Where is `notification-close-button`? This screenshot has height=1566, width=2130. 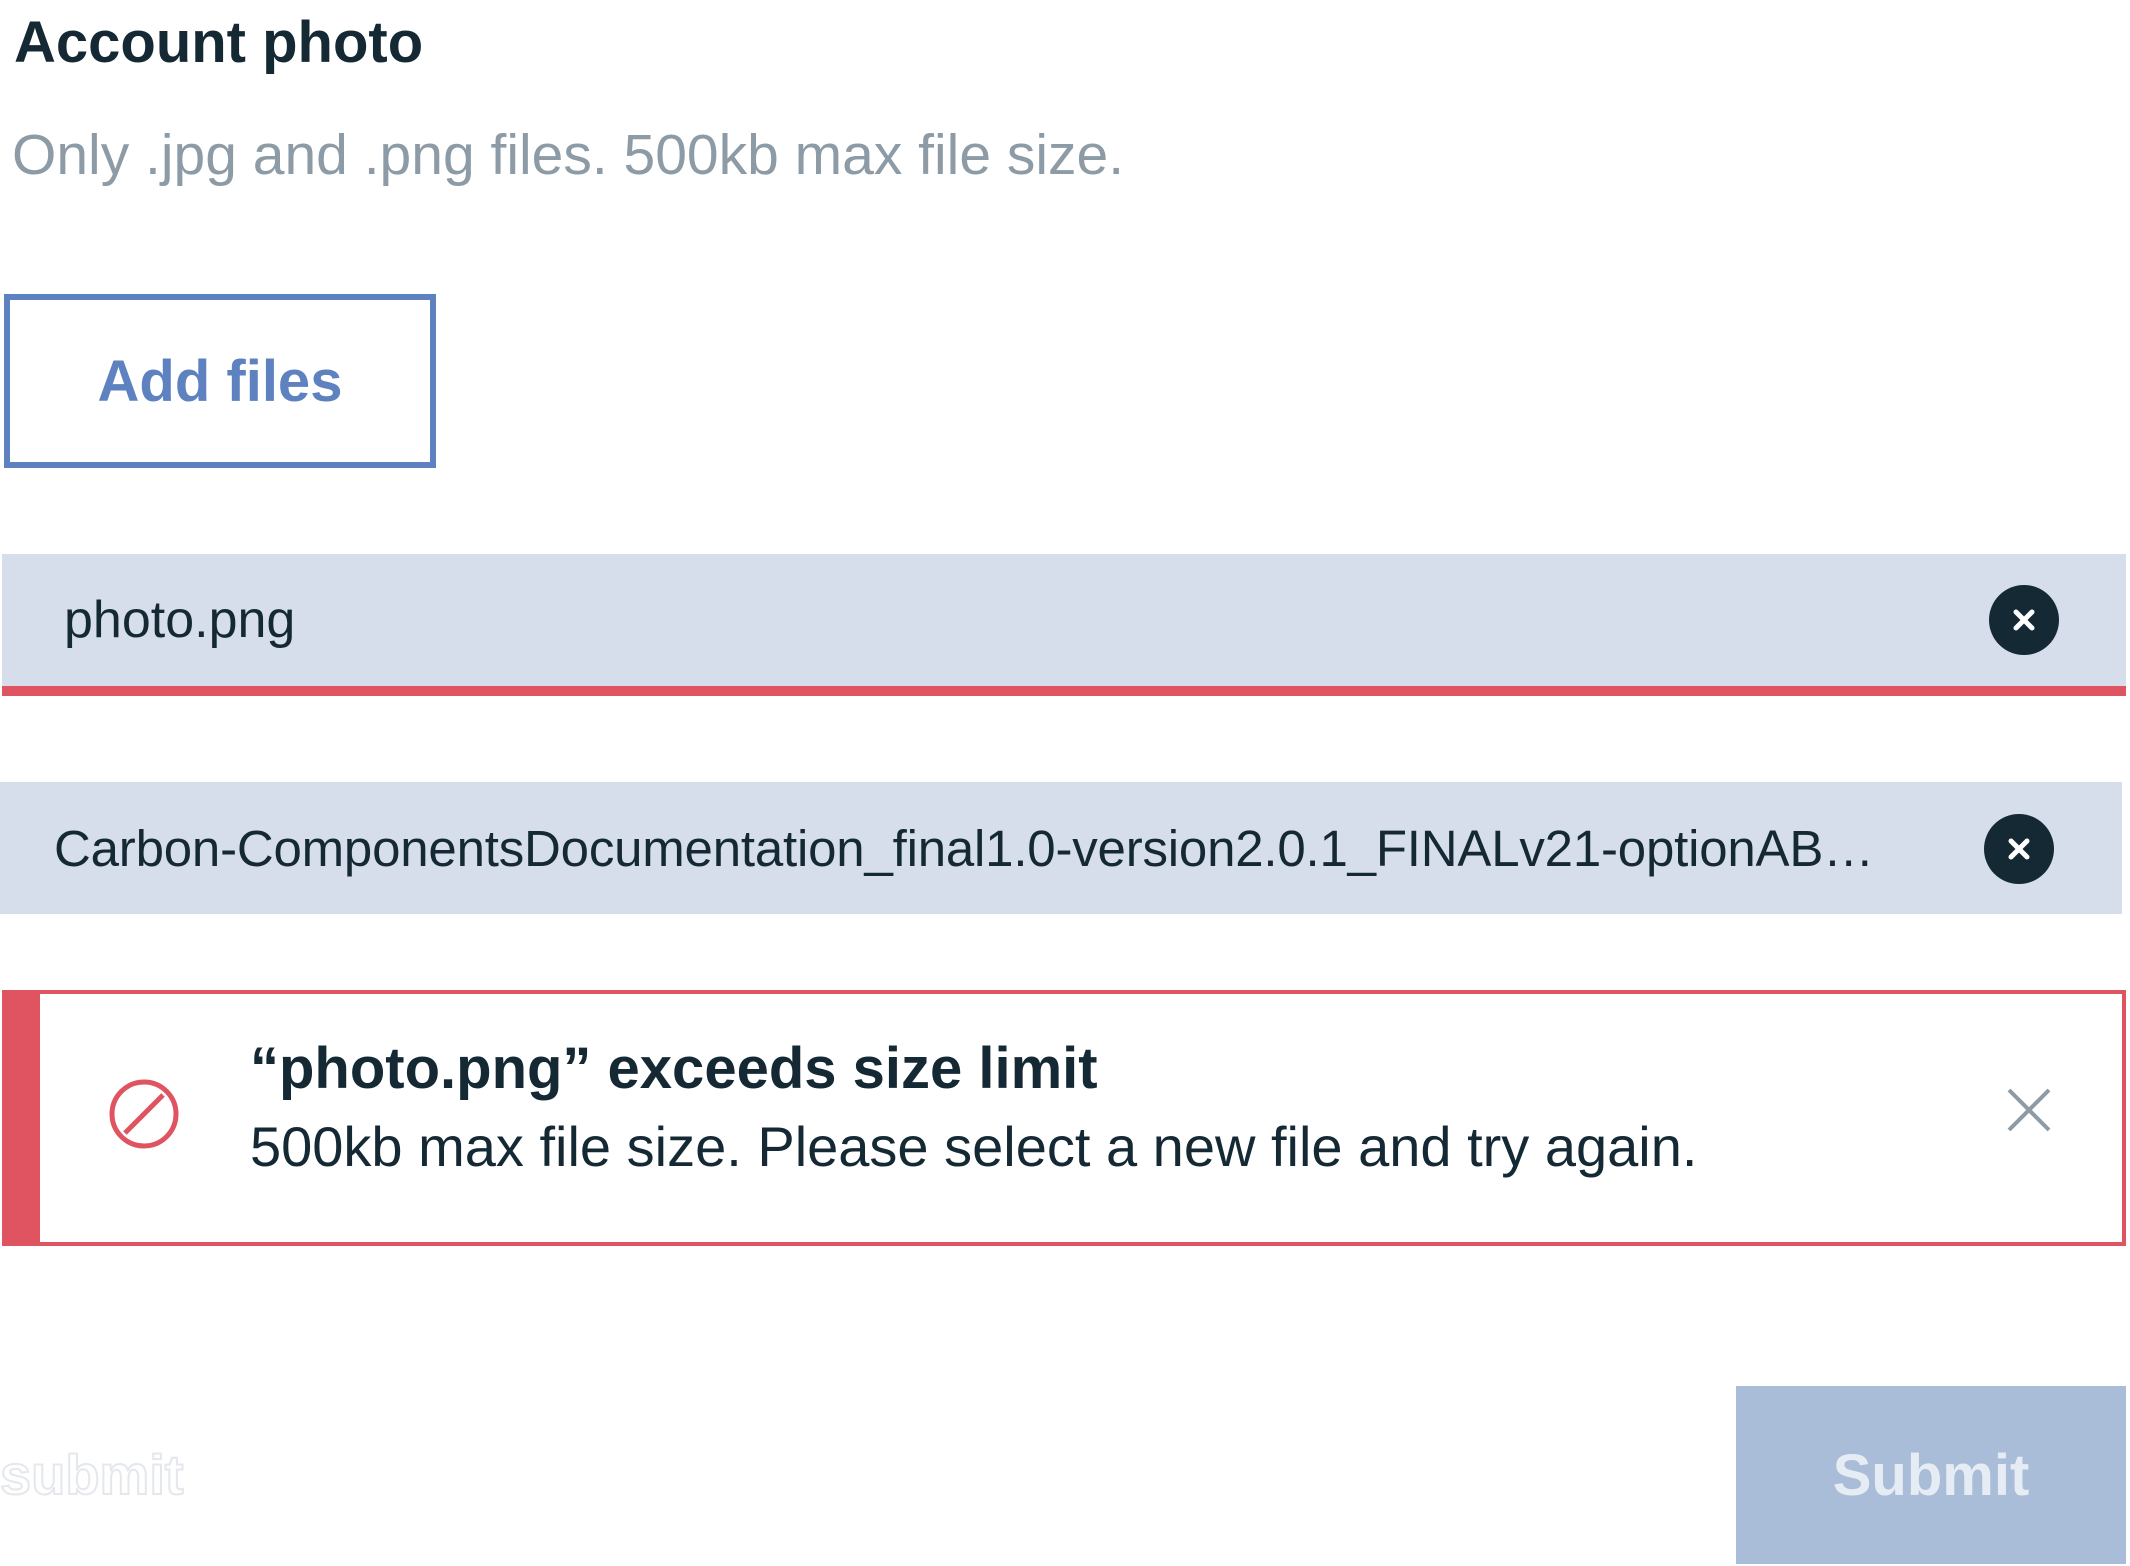 notification-close-button is located at coordinates (2029, 1110).